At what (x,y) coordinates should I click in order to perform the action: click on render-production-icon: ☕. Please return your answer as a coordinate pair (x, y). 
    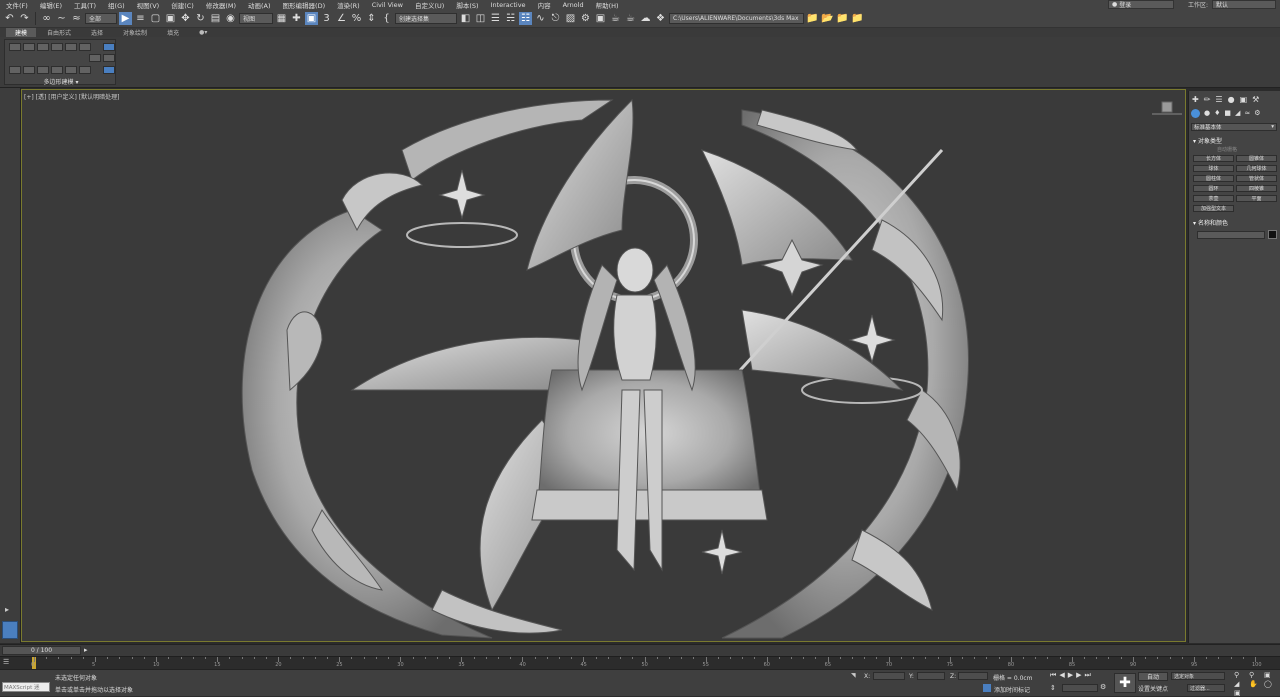
    Looking at the image, I should click on (615, 18).